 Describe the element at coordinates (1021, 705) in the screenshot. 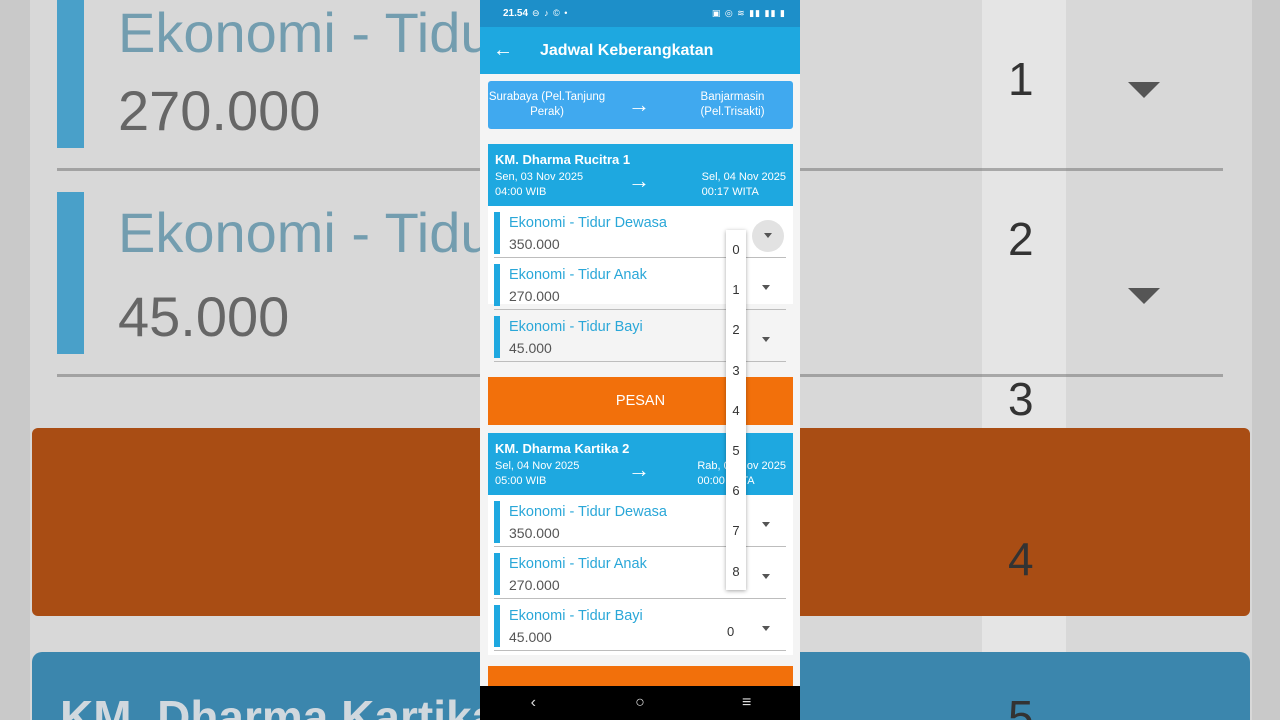

I see `background-number: 5` at that location.